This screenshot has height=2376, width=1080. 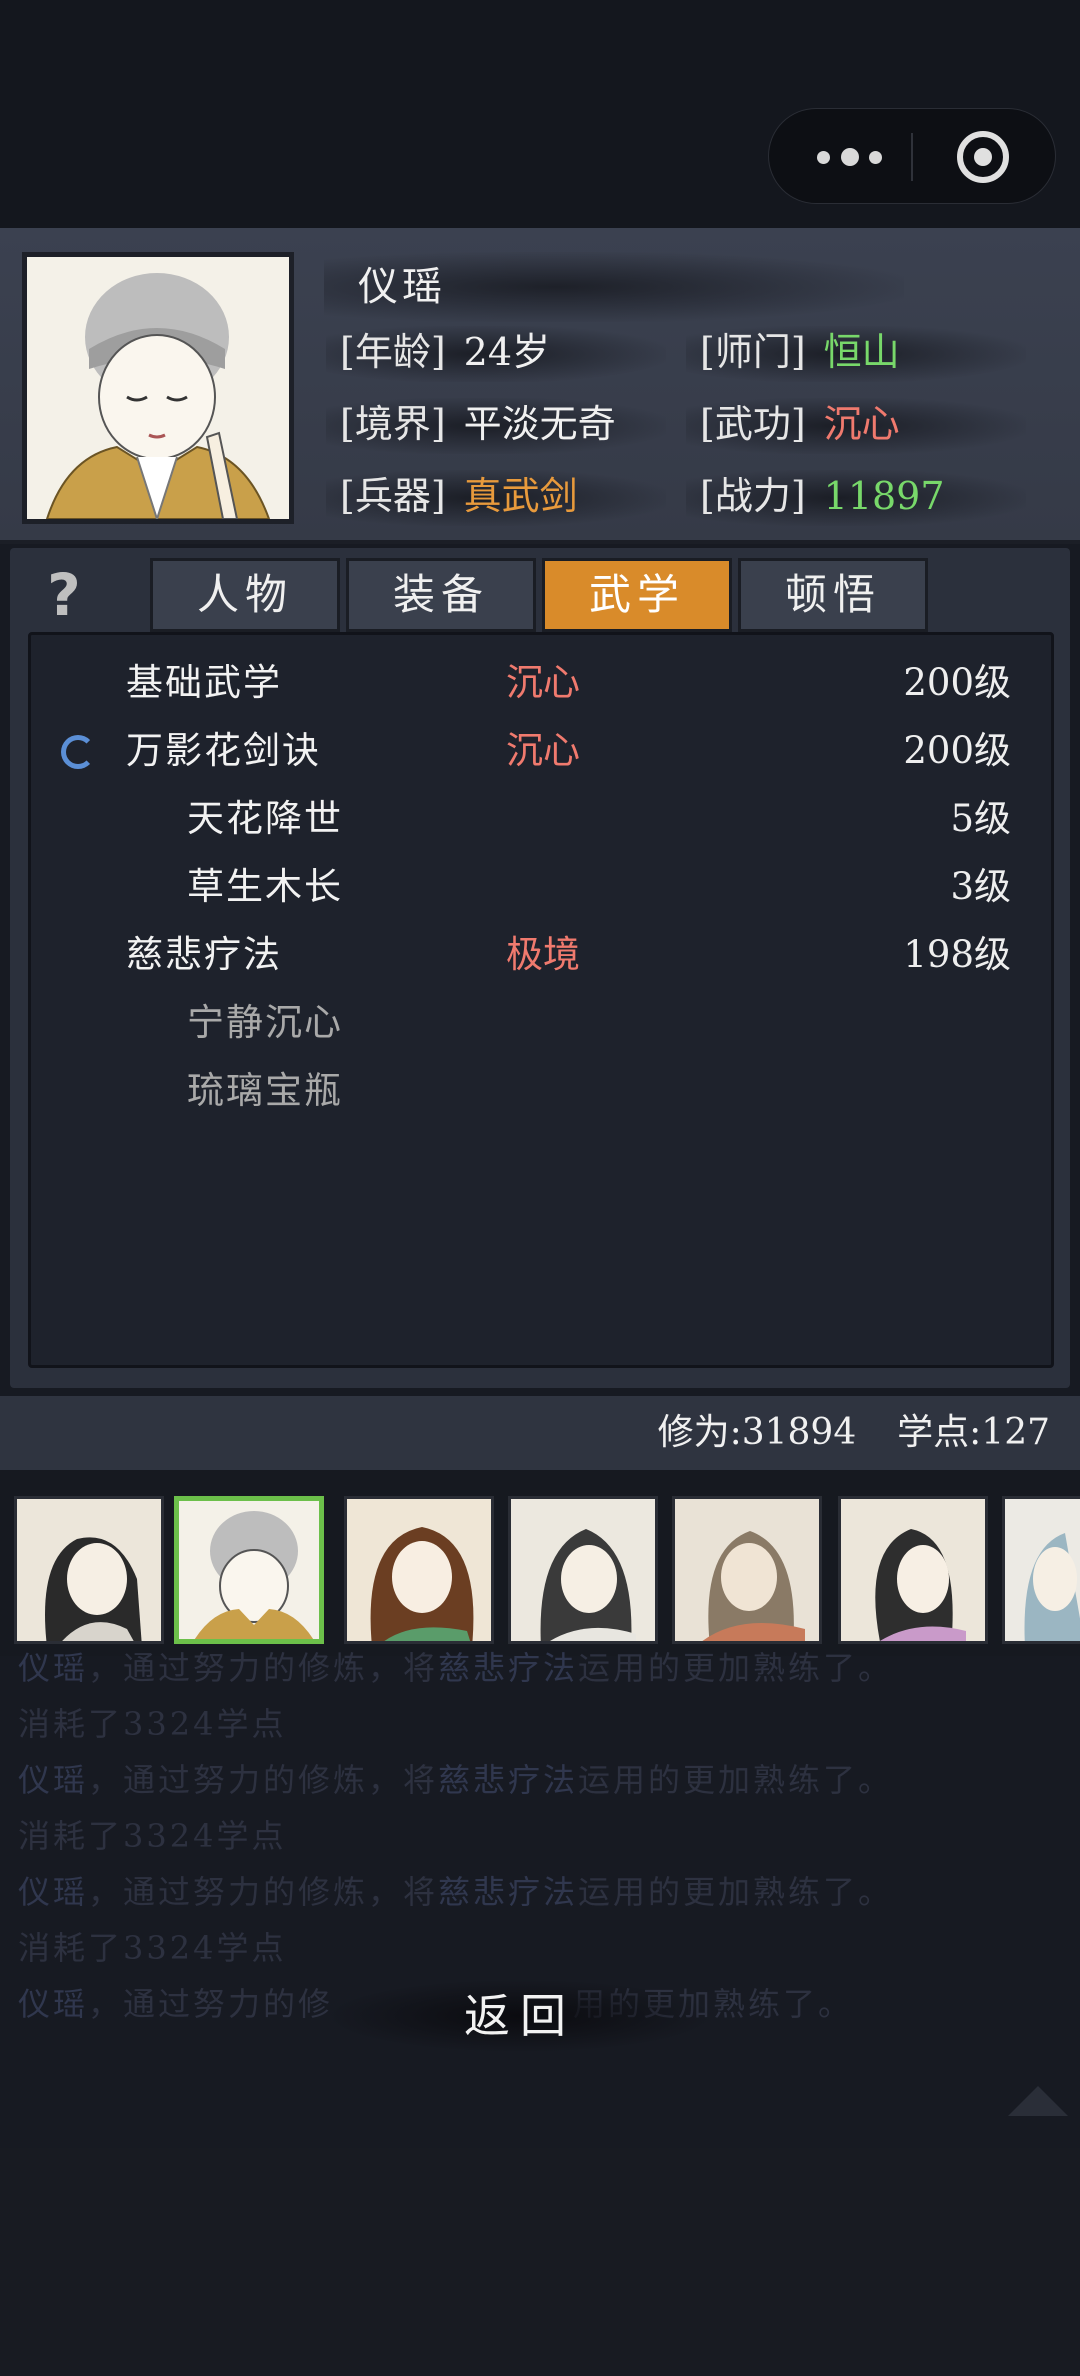 I want to click on skill-name: 草生木长, so click(x=265, y=886).